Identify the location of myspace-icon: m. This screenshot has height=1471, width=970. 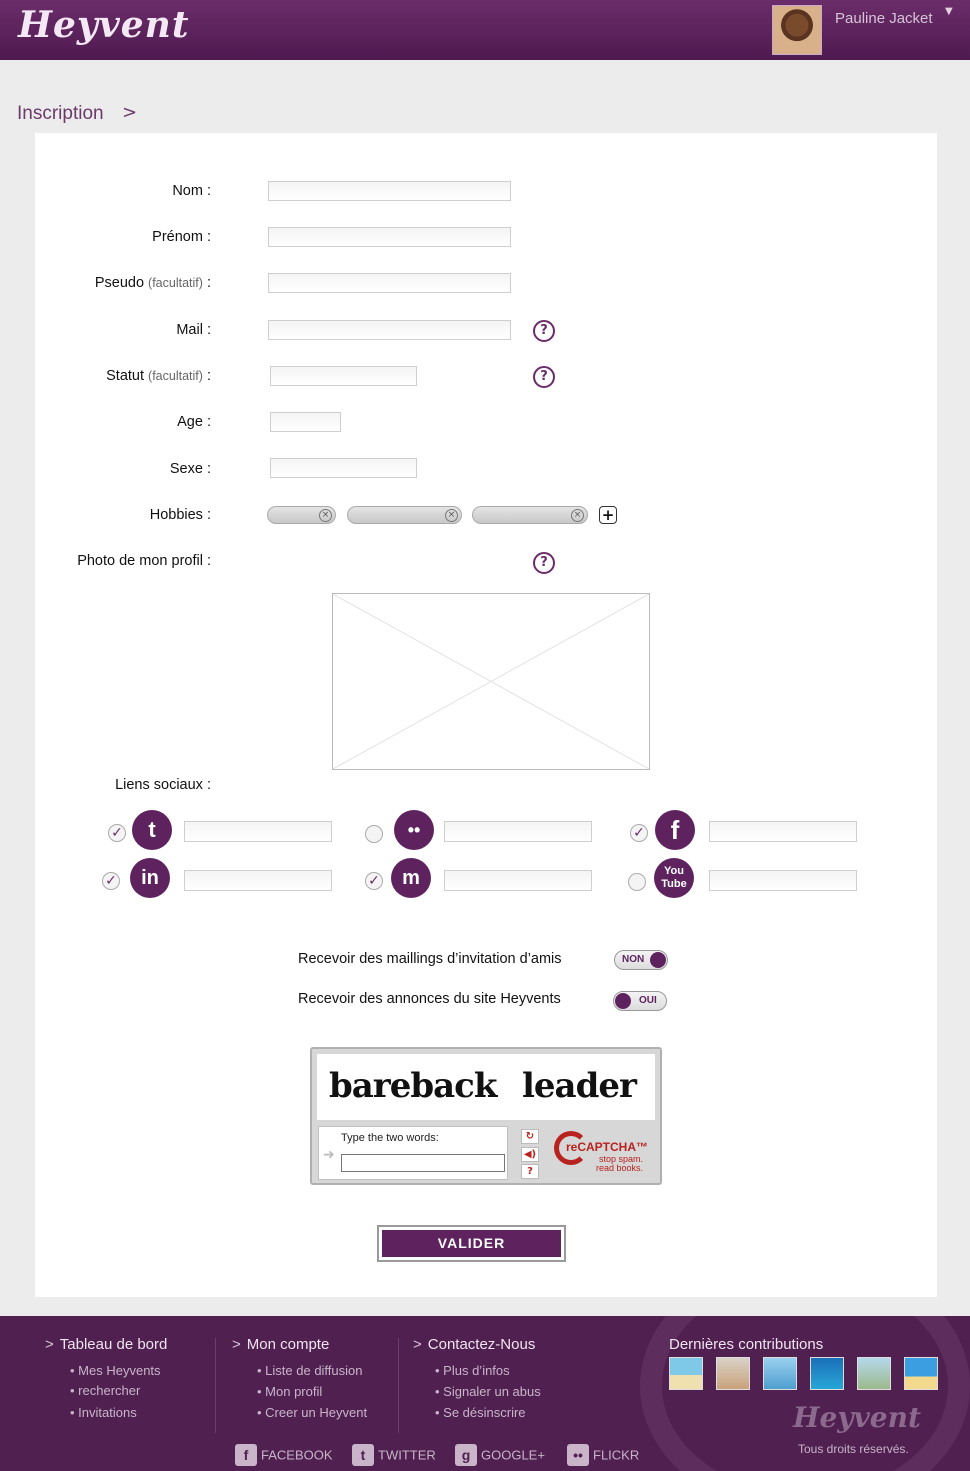
(411, 878).